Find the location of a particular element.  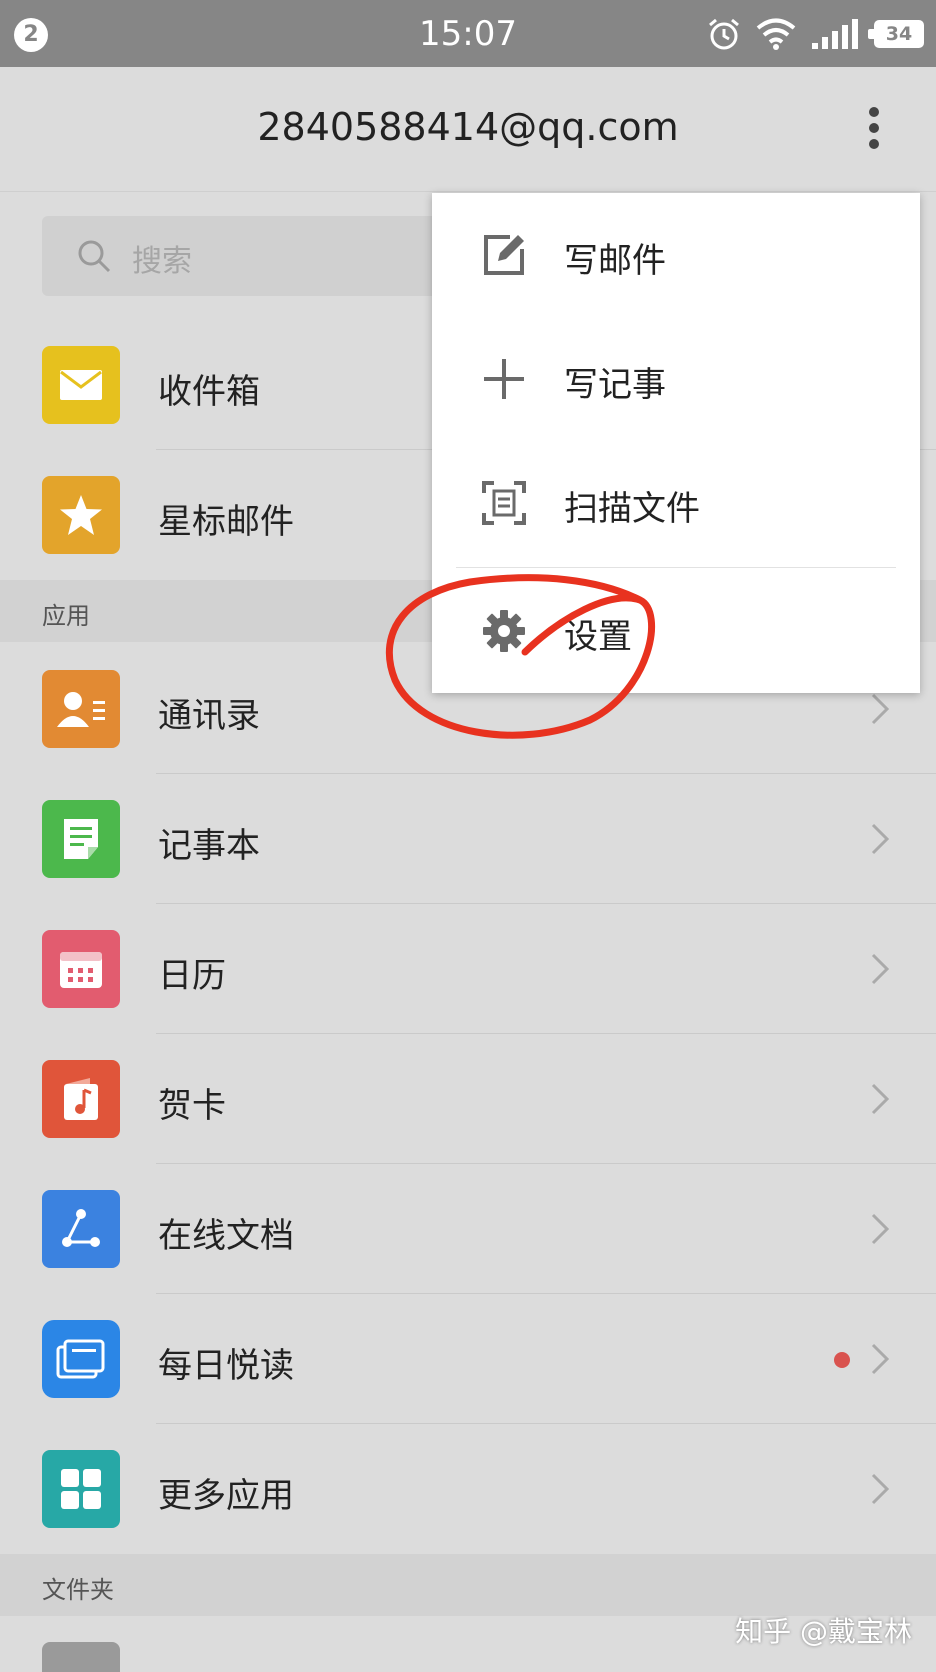

list-item-more-apps: 更多应用 is located at coordinates (468, 1489).